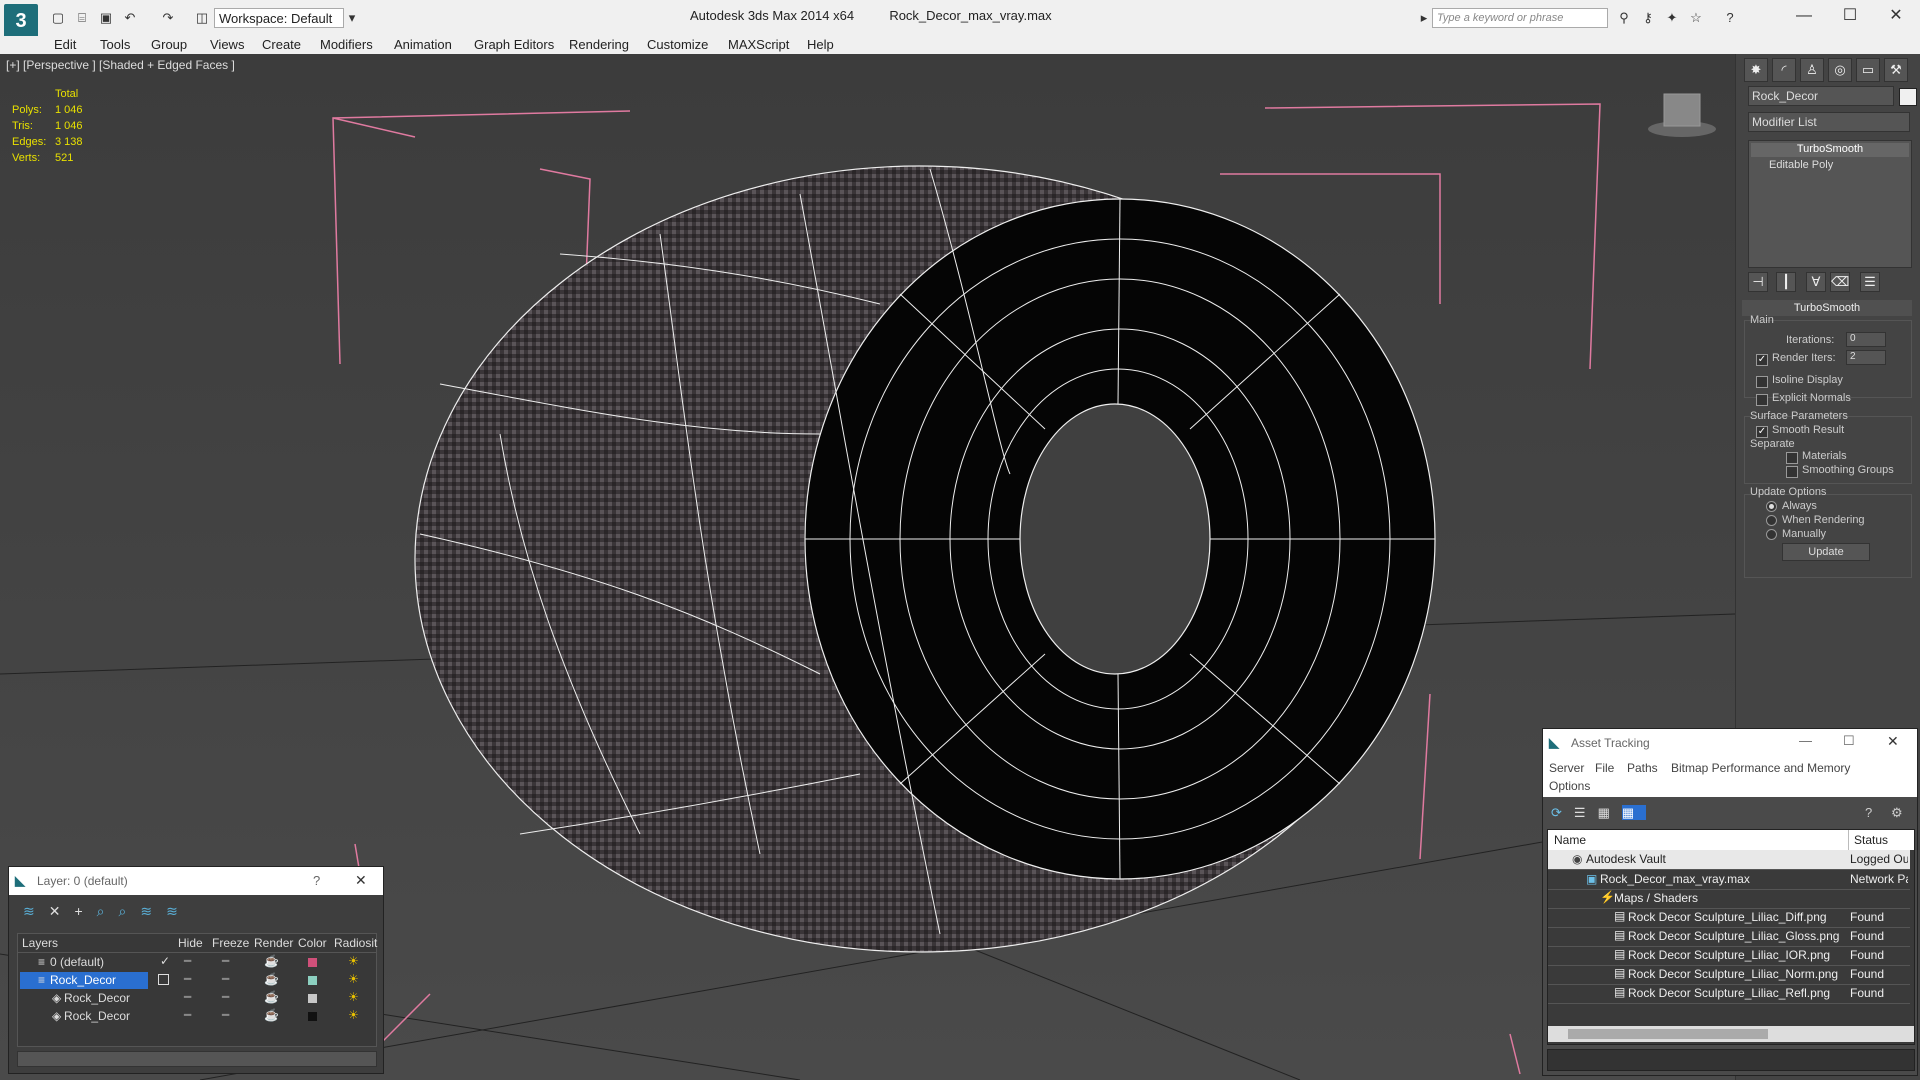 The width and height of the screenshot is (1920, 1080). What do you see at coordinates (1771, 520) in the screenshot?
I see `when-rendering-radio` at bounding box center [1771, 520].